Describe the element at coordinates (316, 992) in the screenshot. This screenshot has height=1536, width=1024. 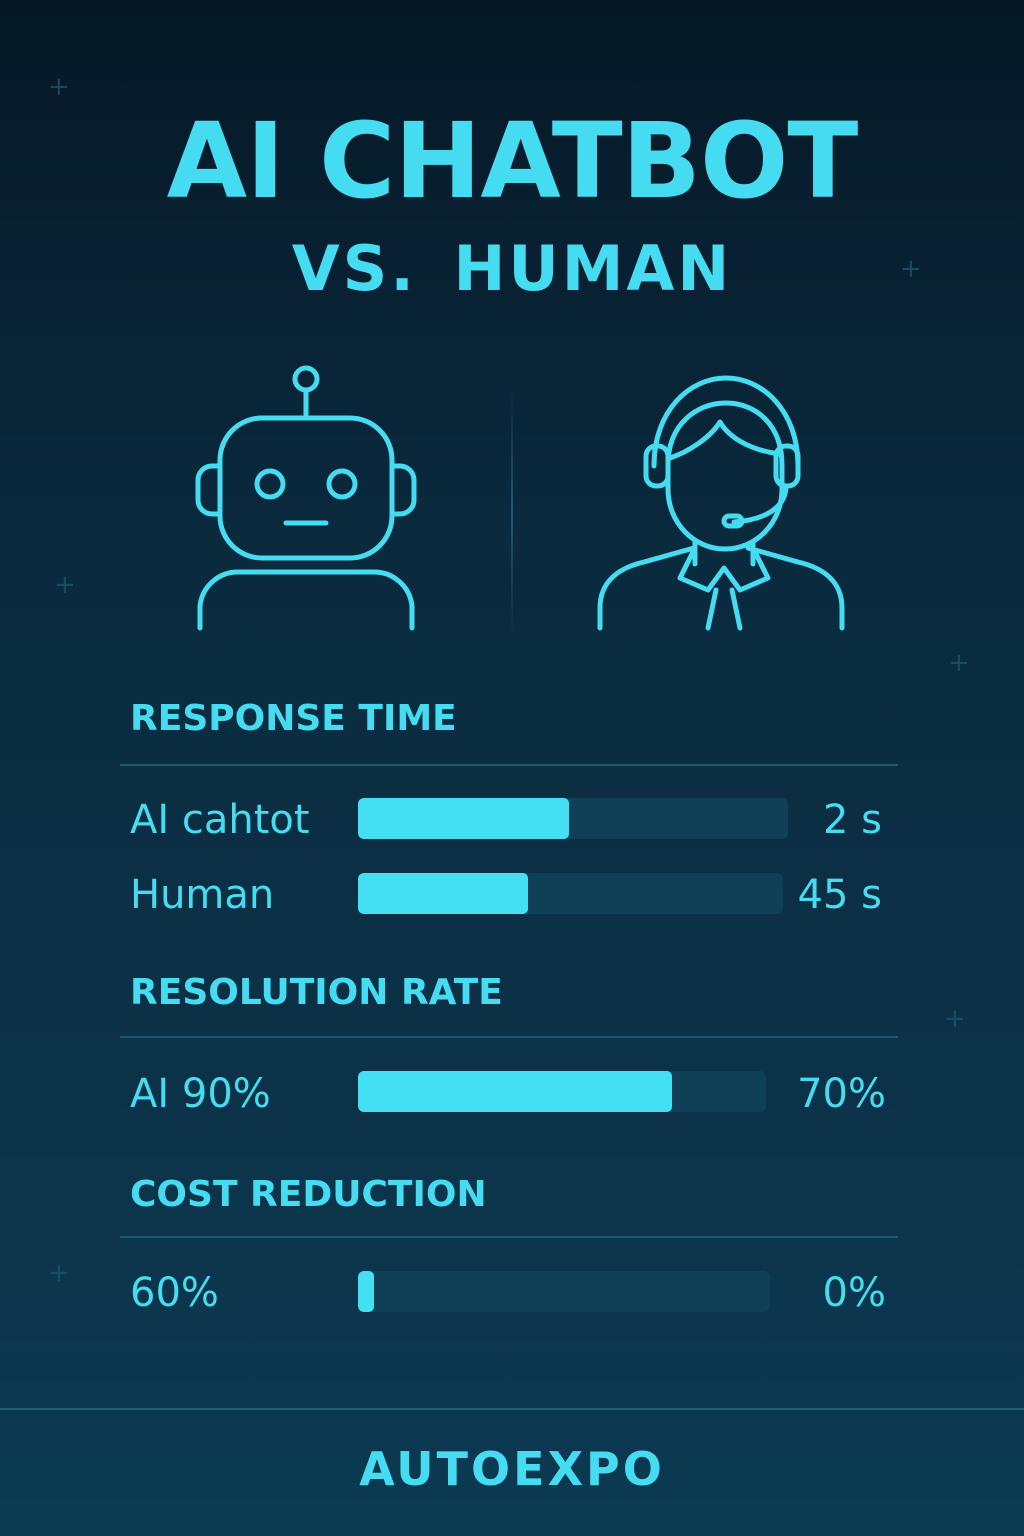
I see `section-title-resolution-rate: RESOLUTION RATE` at that location.